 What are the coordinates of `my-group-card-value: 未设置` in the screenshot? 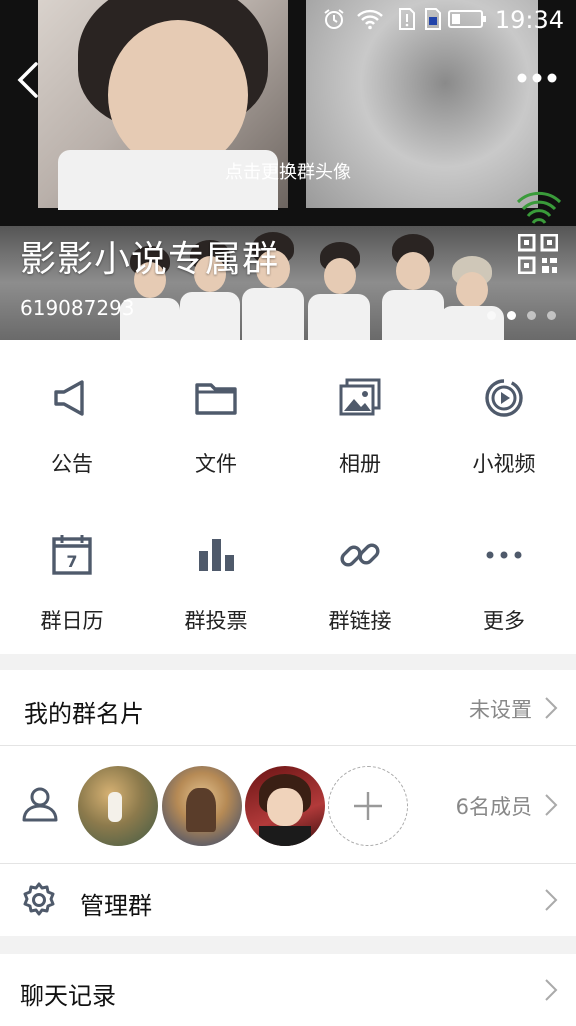 It's located at (500, 710).